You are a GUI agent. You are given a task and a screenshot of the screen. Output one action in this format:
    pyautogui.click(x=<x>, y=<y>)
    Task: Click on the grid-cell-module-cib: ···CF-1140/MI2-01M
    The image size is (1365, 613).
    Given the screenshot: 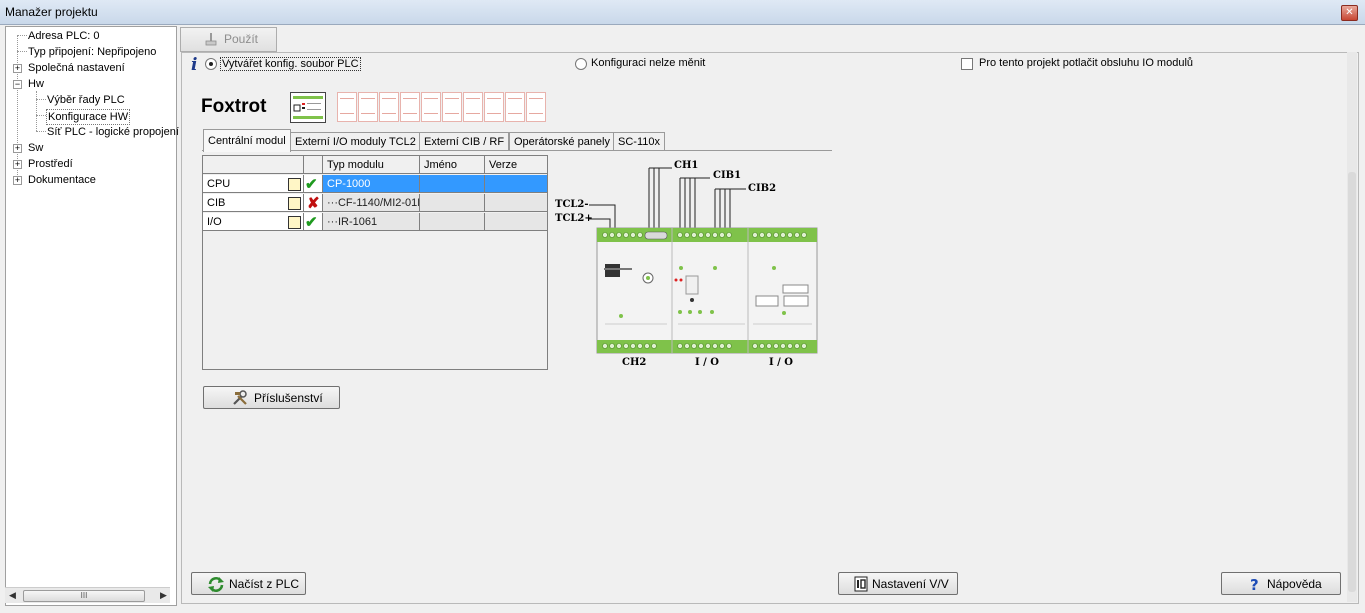 What is the action you would take?
    pyautogui.click(x=371, y=203)
    